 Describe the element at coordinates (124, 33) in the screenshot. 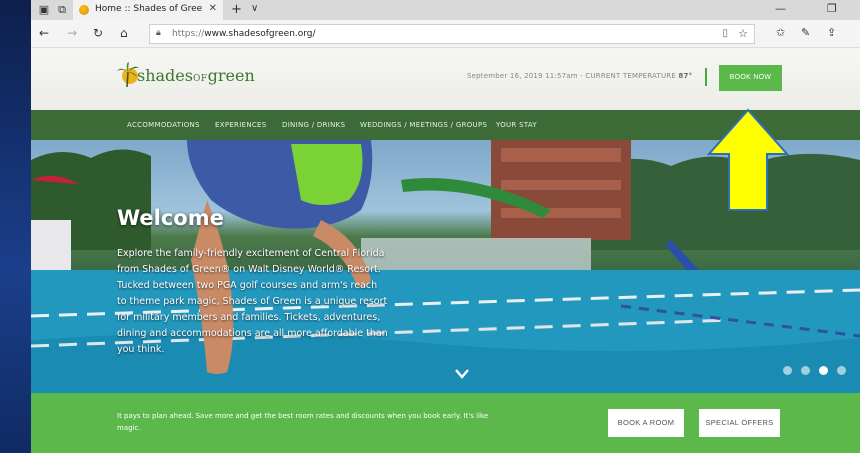

I see `home-icon: ⌂` at that location.